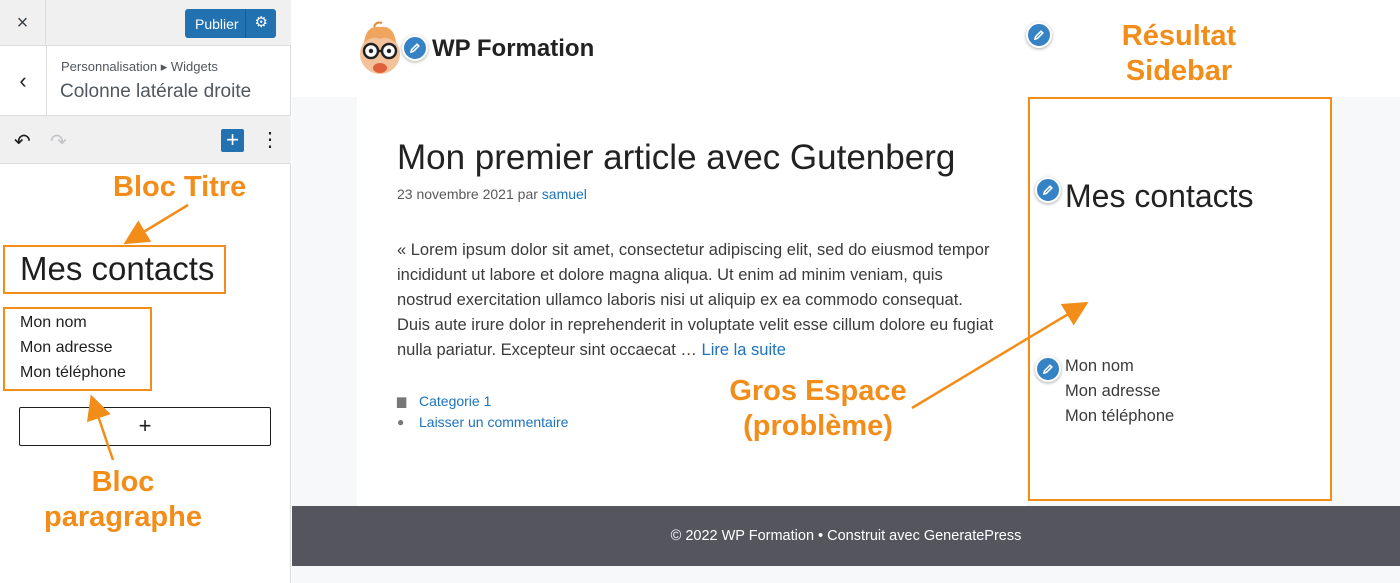  What do you see at coordinates (114, 269) in the screenshot?
I see `heading-block: Mes contacts` at bounding box center [114, 269].